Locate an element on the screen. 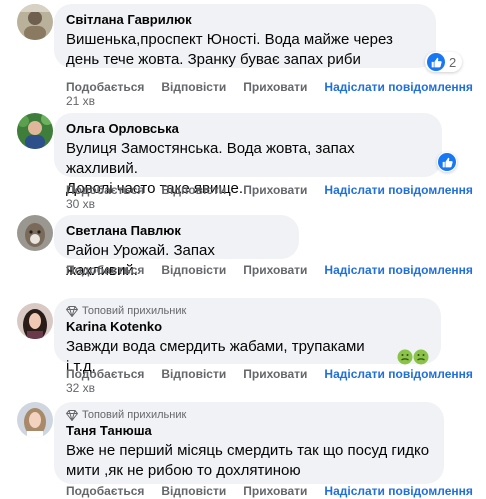 The height and width of the screenshot is (499, 486). reaction-count: 2 is located at coordinates (444, 62).